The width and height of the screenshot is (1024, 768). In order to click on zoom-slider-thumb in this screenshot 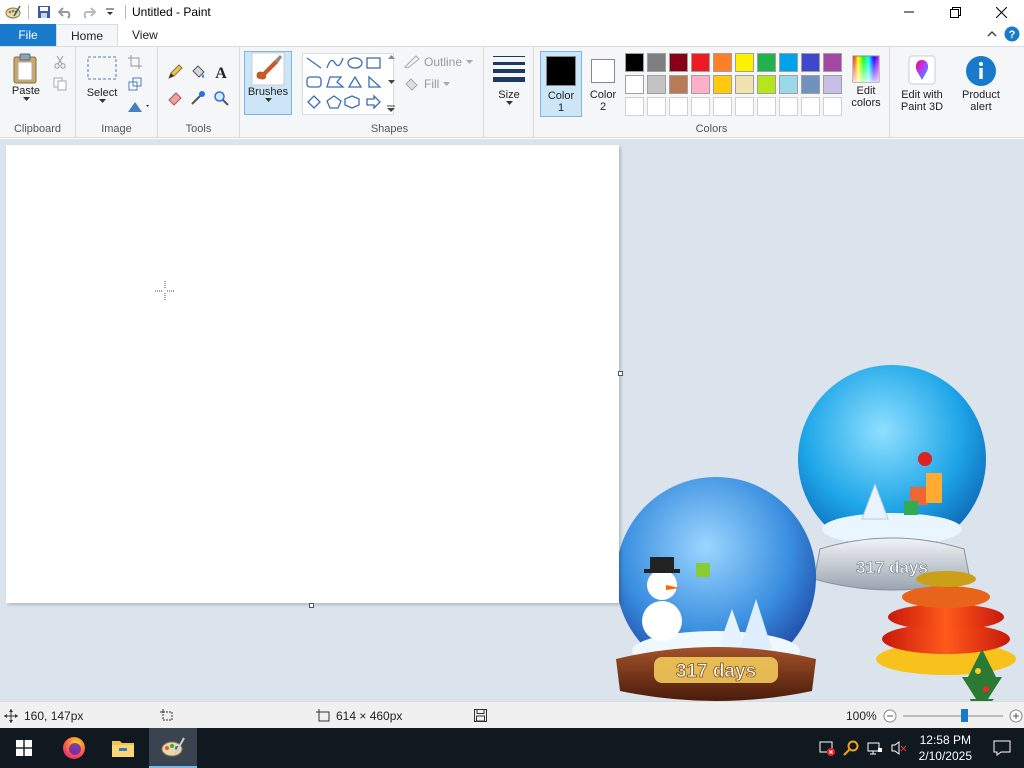, I will do `click(964, 715)`.